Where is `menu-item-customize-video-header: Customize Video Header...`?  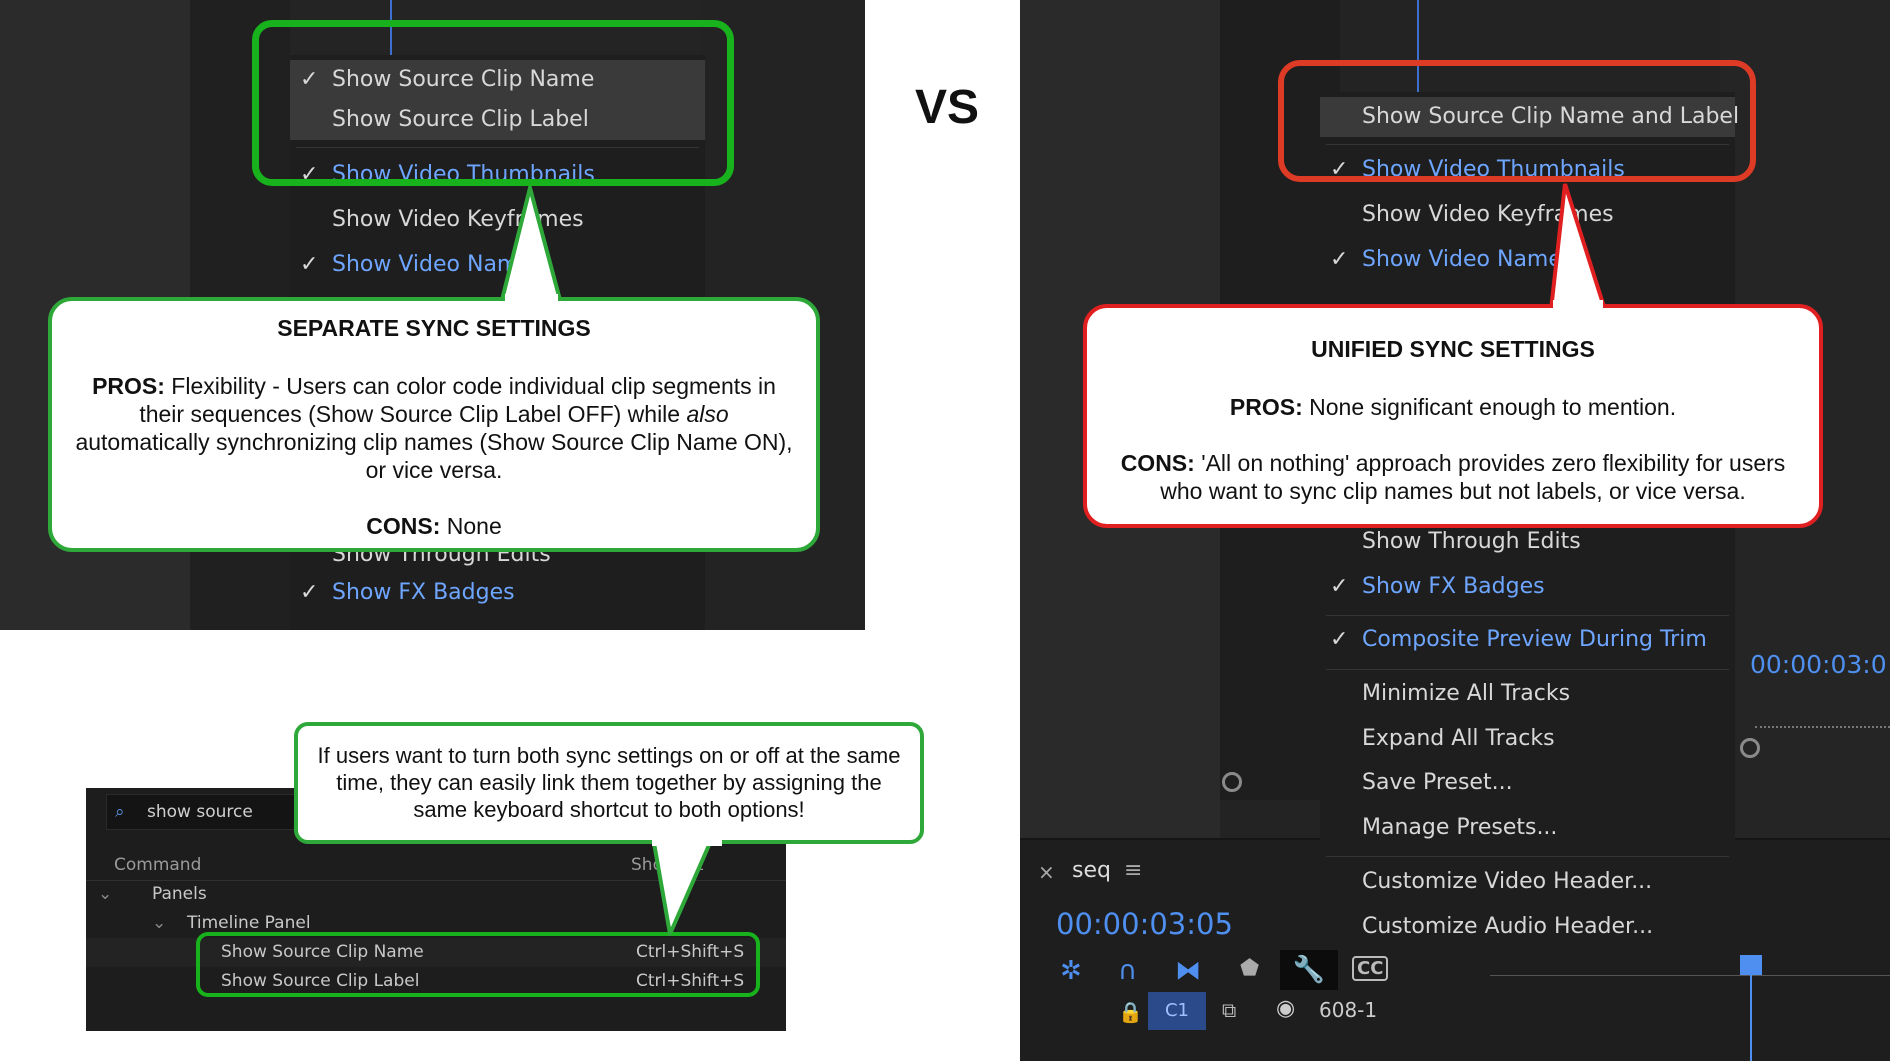
menu-item-customize-video-header: Customize Video Header... is located at coordinates (1527, 882).